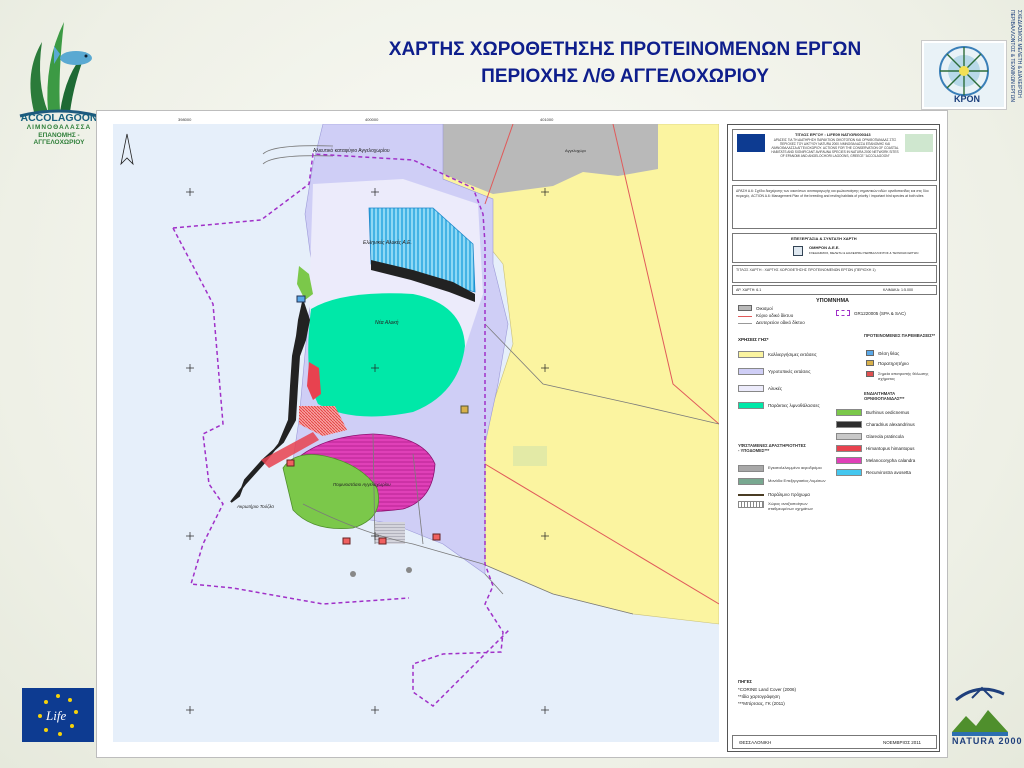 The height and width of the screenshot is (768, 1024). I want to click on grid-tick-top-3: 401000, so click(547, 119).